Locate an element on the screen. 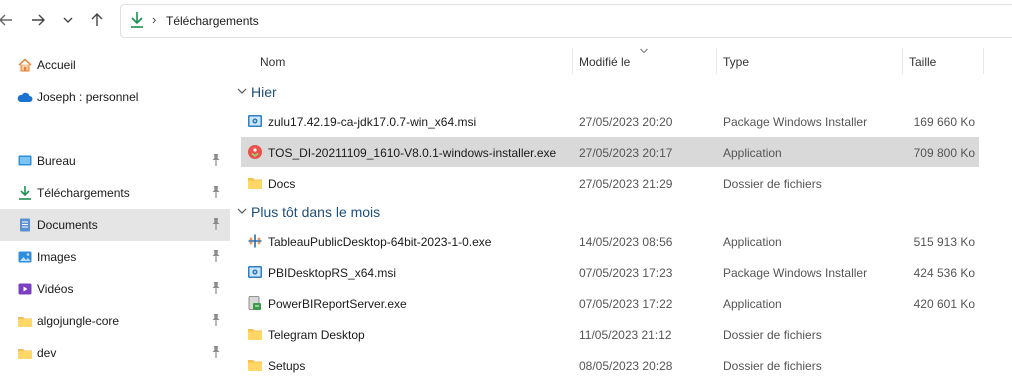 The width and height of the screenshot is (1012, 380). sidebar-item-bureau: Bureau is located at coordinates (115, 161).